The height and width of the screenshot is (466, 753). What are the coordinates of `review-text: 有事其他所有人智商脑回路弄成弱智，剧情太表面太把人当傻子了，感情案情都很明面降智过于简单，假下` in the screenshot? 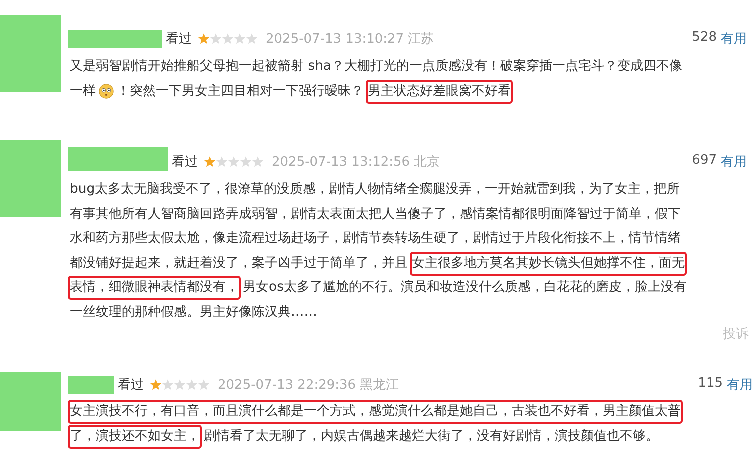 It's located at (375, 215).